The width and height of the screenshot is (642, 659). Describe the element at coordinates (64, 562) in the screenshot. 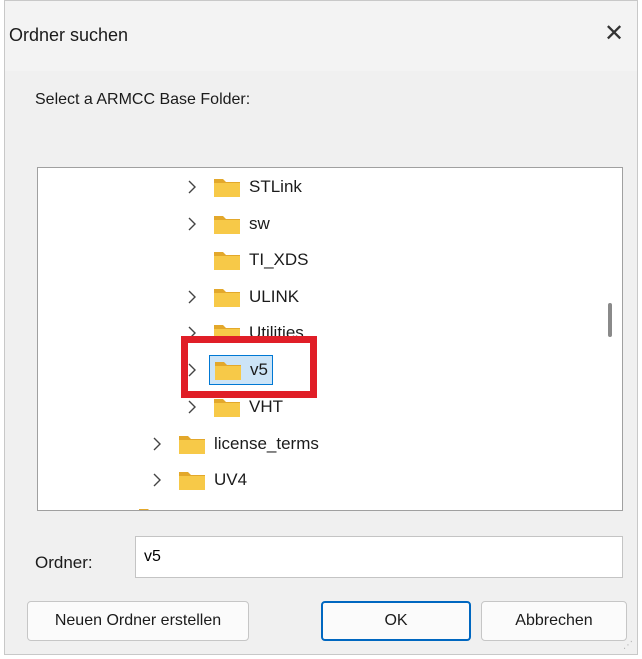

I see `folder-field-label: Ordner:` at that location.